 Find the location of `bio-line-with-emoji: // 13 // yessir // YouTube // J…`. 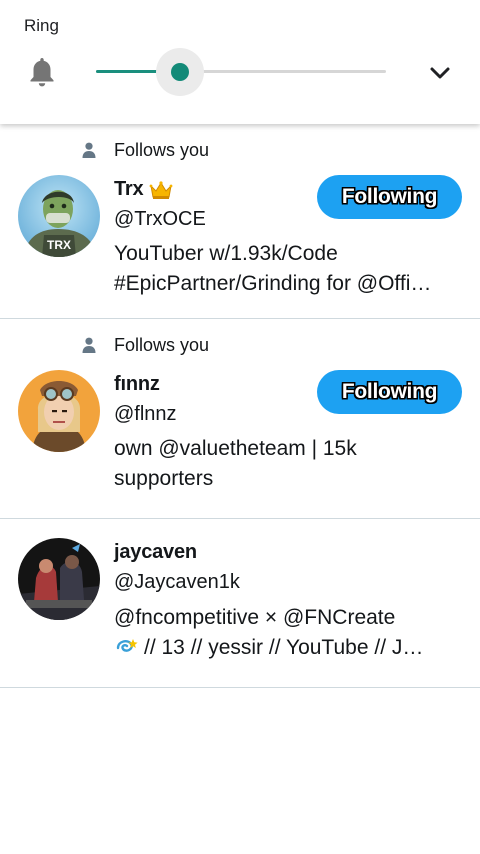

bio-line-with-emoji: // 13 // yessir // YouTube // J… is located at coordinates (289, 648).